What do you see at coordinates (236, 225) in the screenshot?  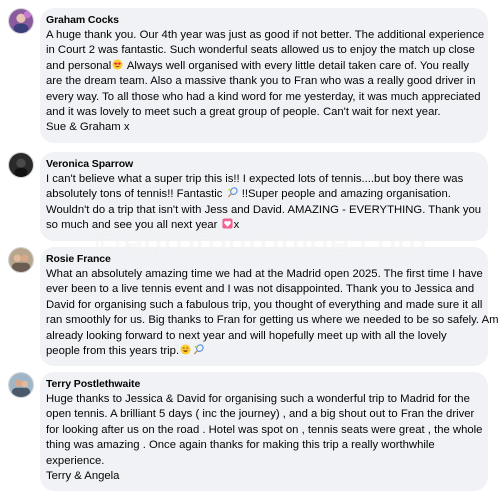 I see `comment-text-segment: x` at bounding box center [236, 225].